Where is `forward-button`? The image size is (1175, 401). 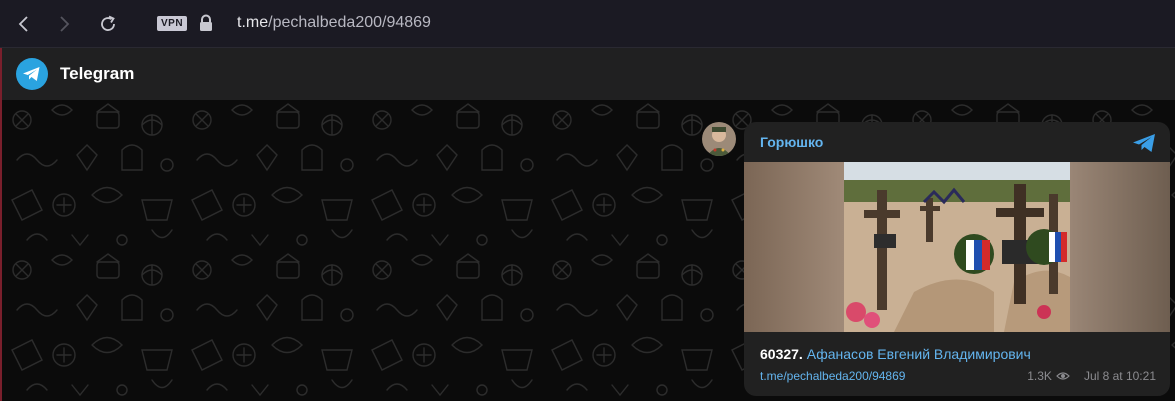 forward-button is located at coordinates (64, 24).